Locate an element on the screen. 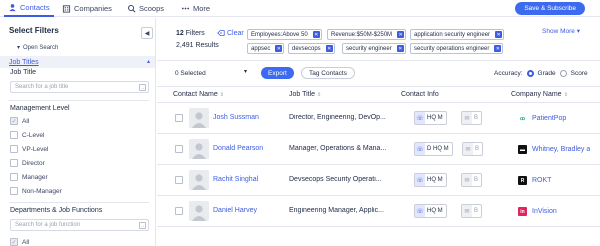 The image size is (600, 246). phone-types-label: HQ M is located at coordinates (435, 118).